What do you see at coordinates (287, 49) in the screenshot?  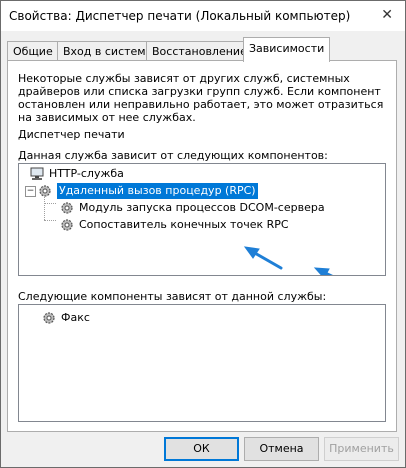 I see `tab-dependencies: Зависимости` at bounding box center [287, 49].